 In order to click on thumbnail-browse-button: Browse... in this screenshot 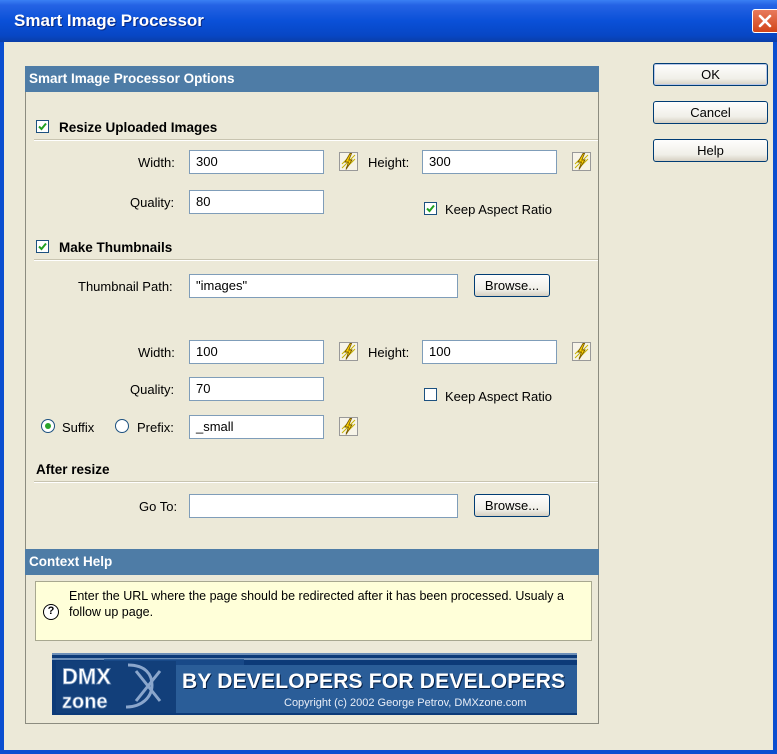, I will do `click(512, 285)`.